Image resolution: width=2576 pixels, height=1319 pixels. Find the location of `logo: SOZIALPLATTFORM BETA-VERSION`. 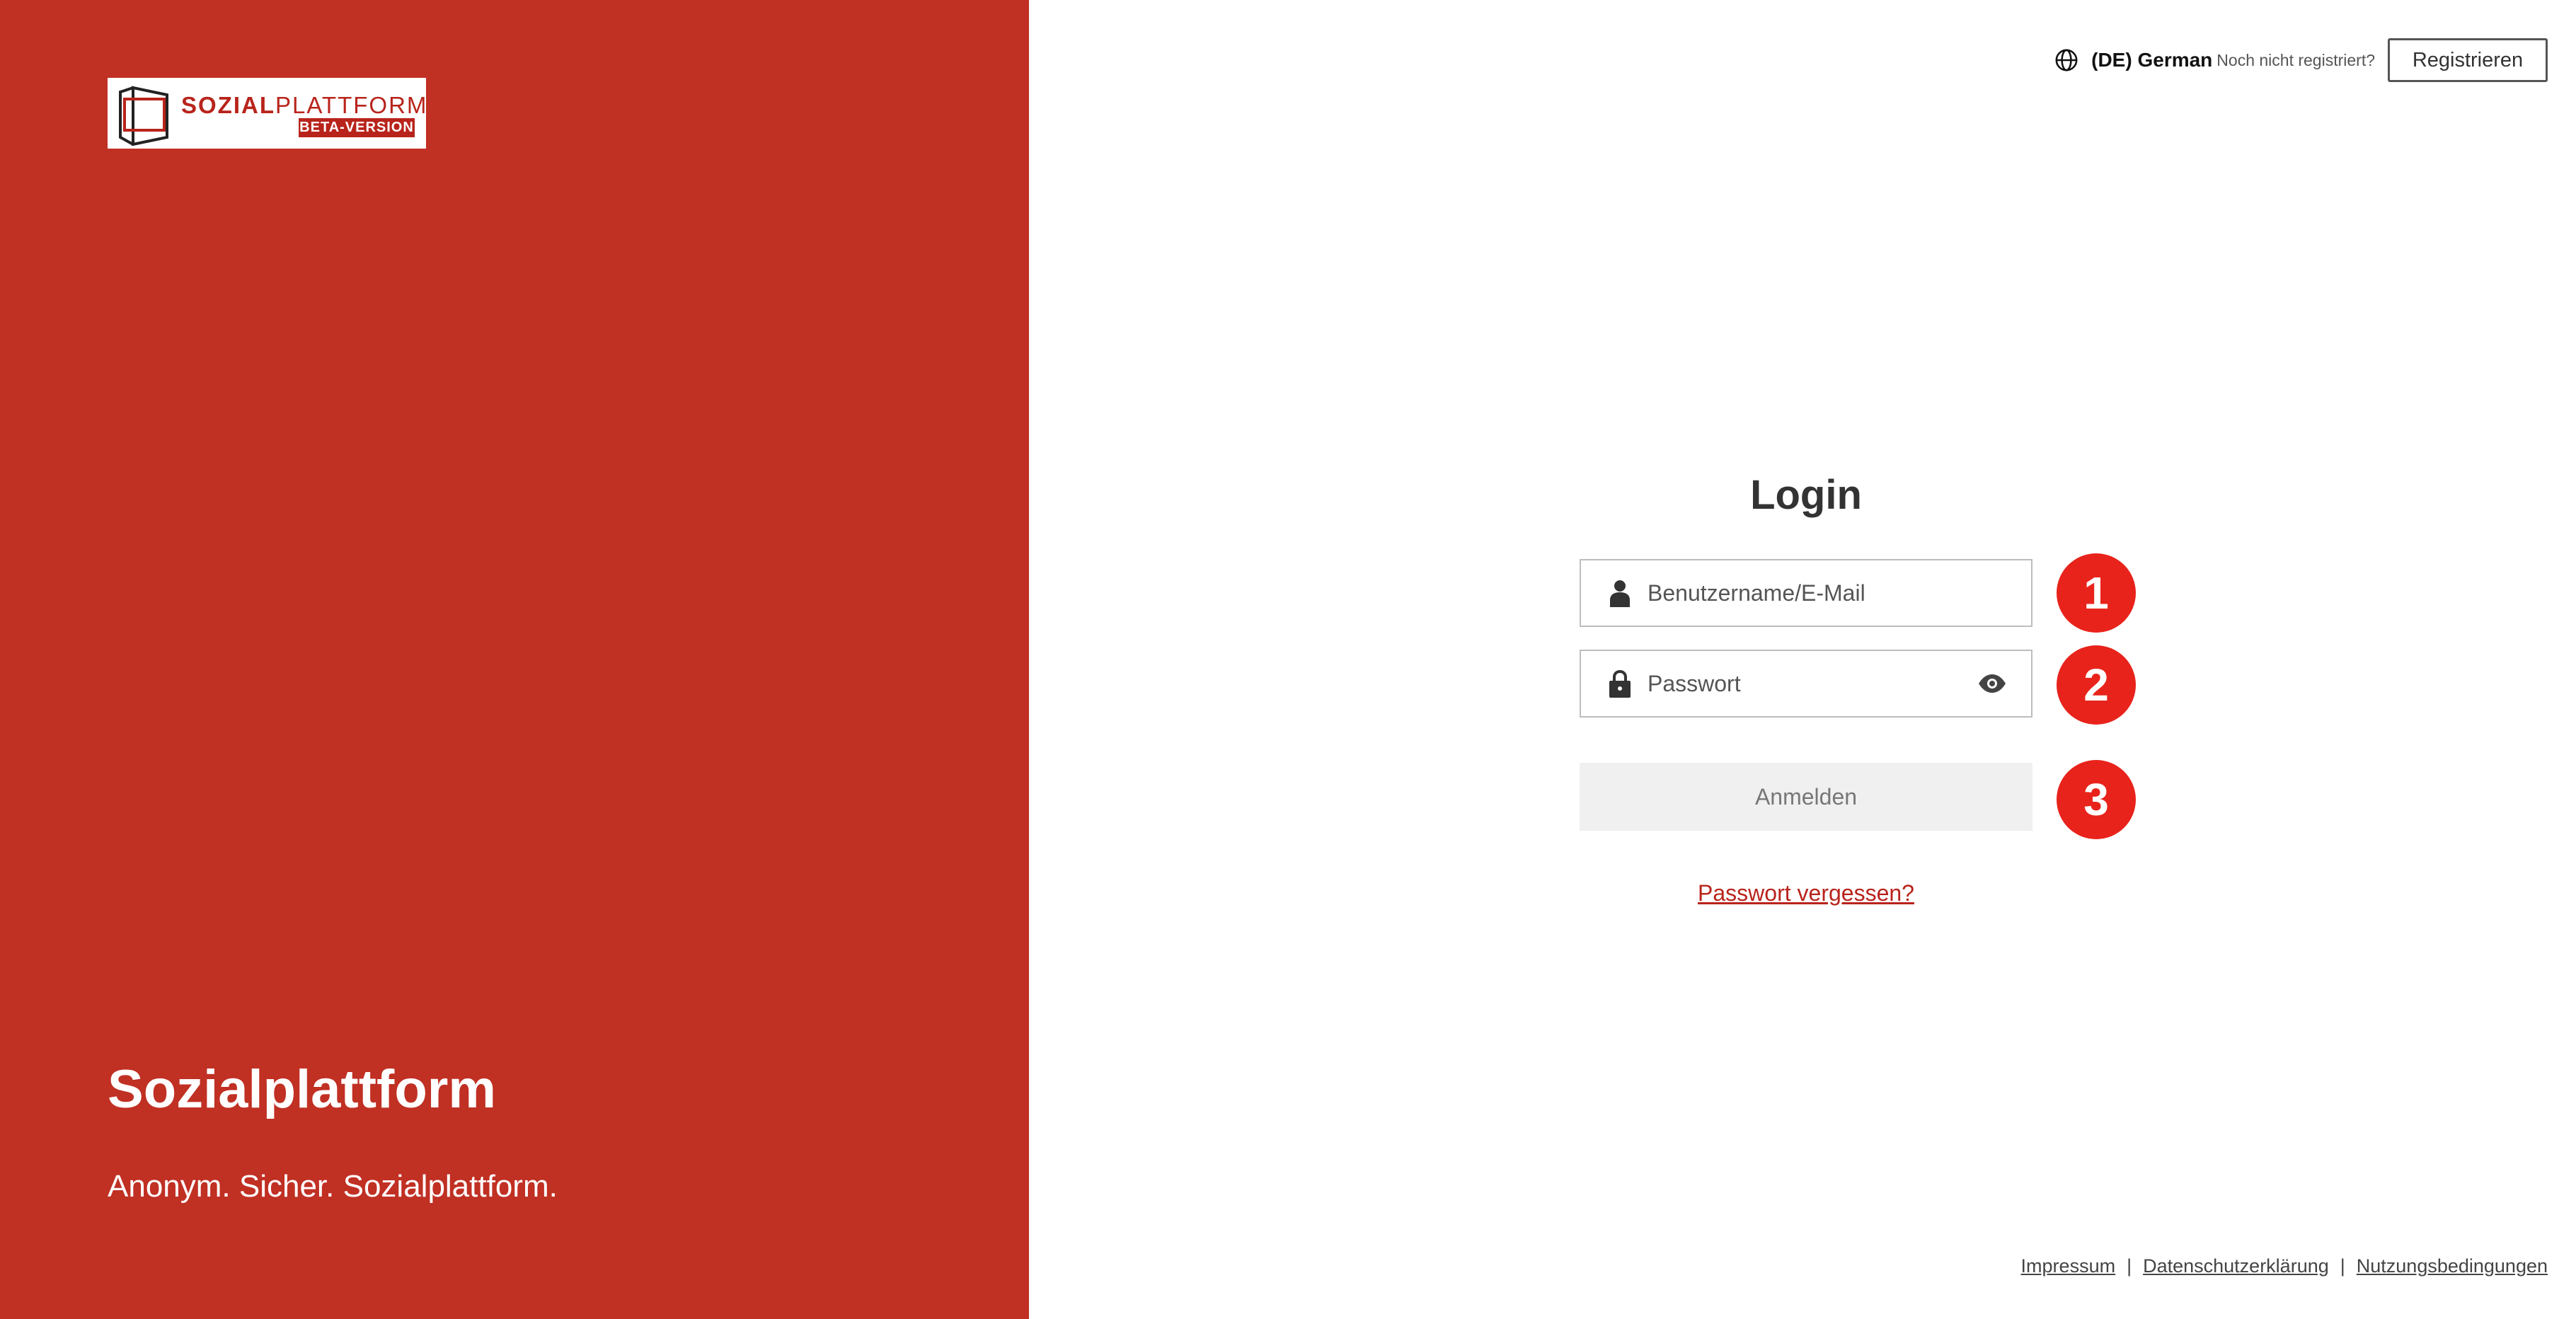

logo: SOZIALPLATTFORM BETA-VERSION is located at coordinates (267, 113).